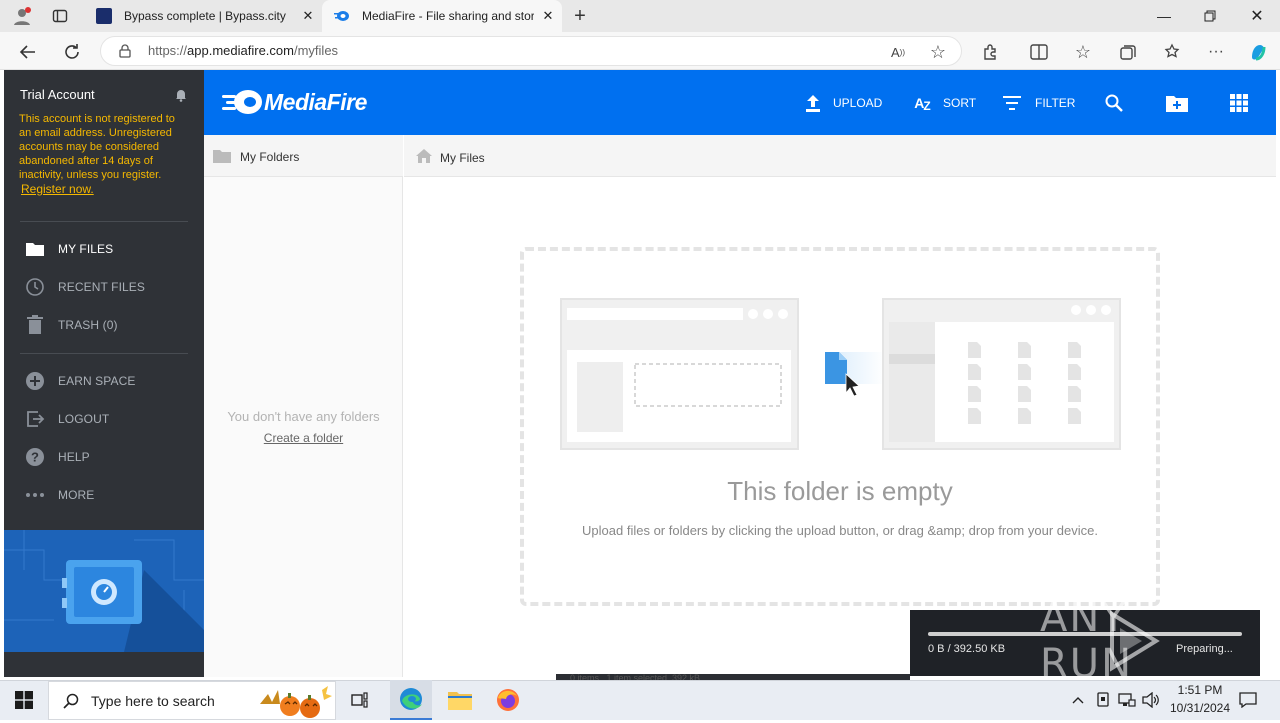 This screenshot has width=1280, height=723. I want to click on nav-earn-space: EARN SPACE, so click(79, 381).